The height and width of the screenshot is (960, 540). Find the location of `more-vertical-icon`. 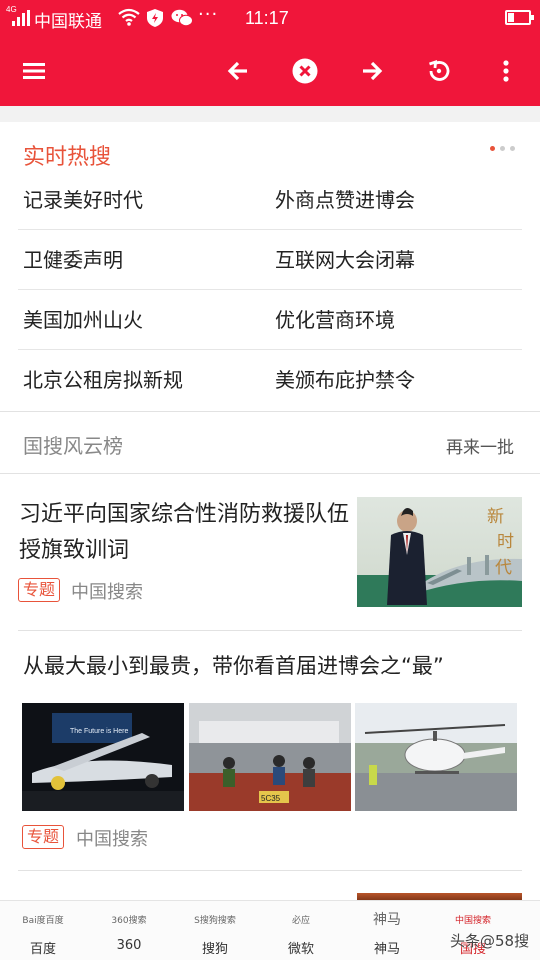

more-vertical-icon is located at coordinates (506, 71).